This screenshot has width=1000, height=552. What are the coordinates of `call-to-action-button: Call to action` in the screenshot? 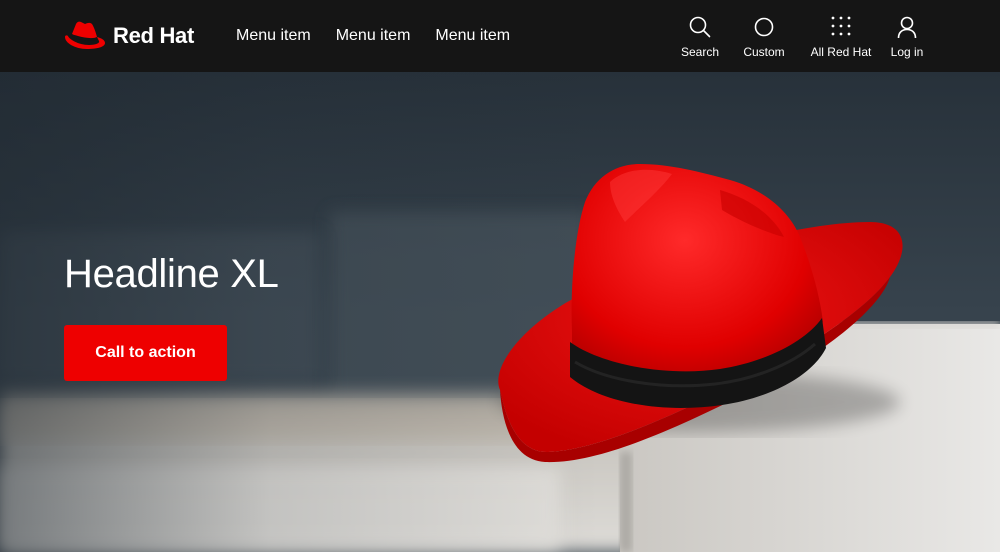 It's located at (145, 353).